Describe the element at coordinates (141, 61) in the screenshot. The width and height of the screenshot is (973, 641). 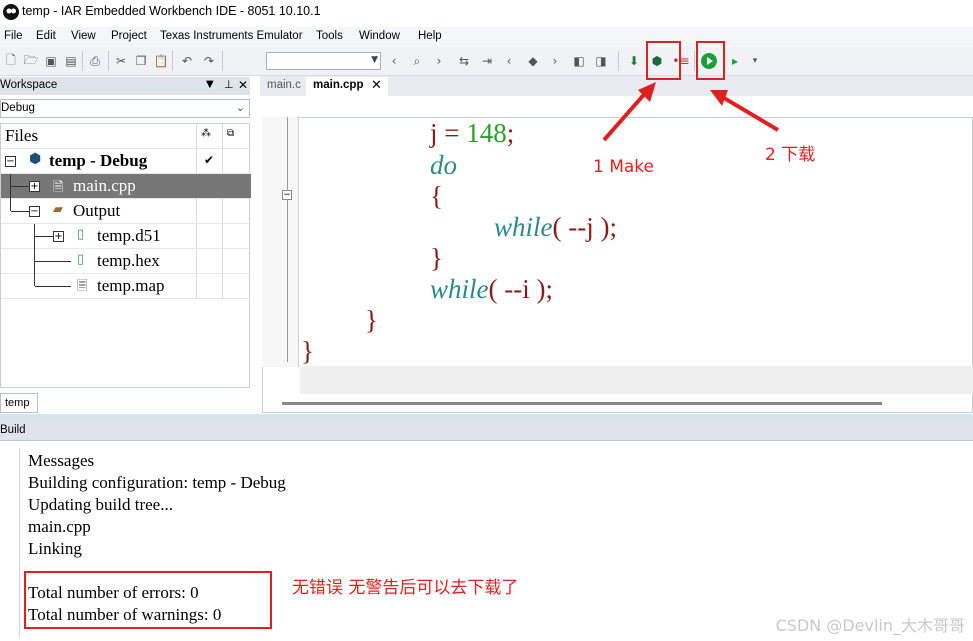
I see `copy-icon: ❐` at that location.